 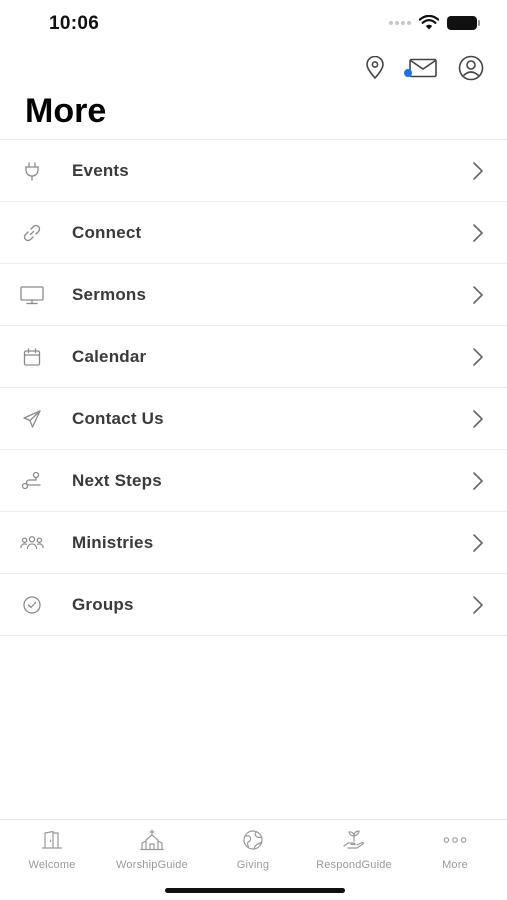 I want to click on menu-label-events: Events, so click(x=100, y=170).